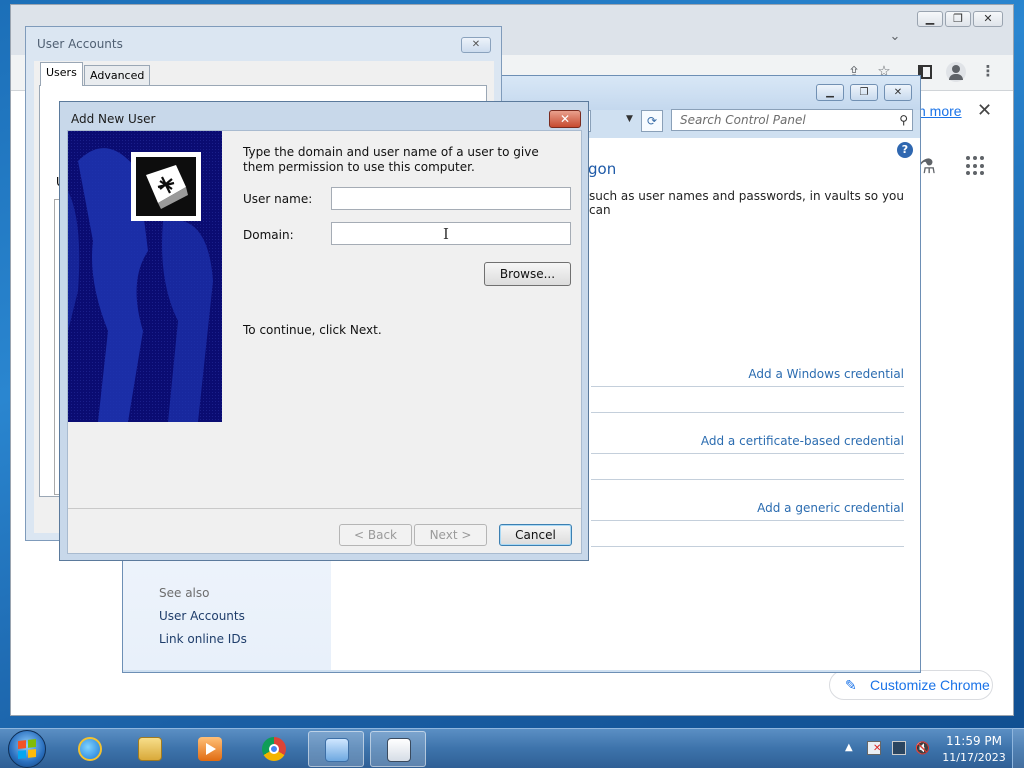  I want to click on action-center-icon: ✕, so click(874, 748).